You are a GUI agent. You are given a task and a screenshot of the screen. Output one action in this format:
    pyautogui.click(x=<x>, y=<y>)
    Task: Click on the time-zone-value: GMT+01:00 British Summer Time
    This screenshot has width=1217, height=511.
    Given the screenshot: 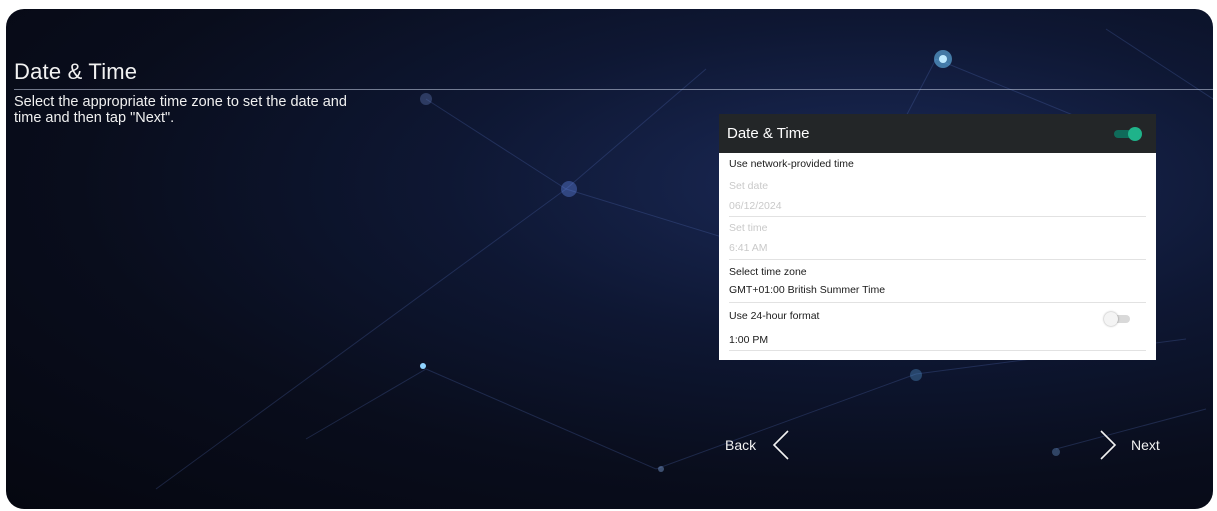 What is the action you would take?
    pyautogui.click(x=807, y=290)
    